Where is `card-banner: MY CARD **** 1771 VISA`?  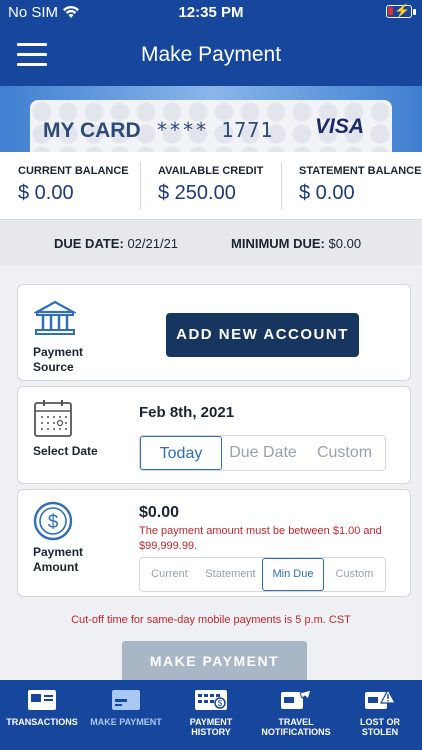 card-banner: MY CARD **** 1771 VISA is located at coordinates (211, 119).